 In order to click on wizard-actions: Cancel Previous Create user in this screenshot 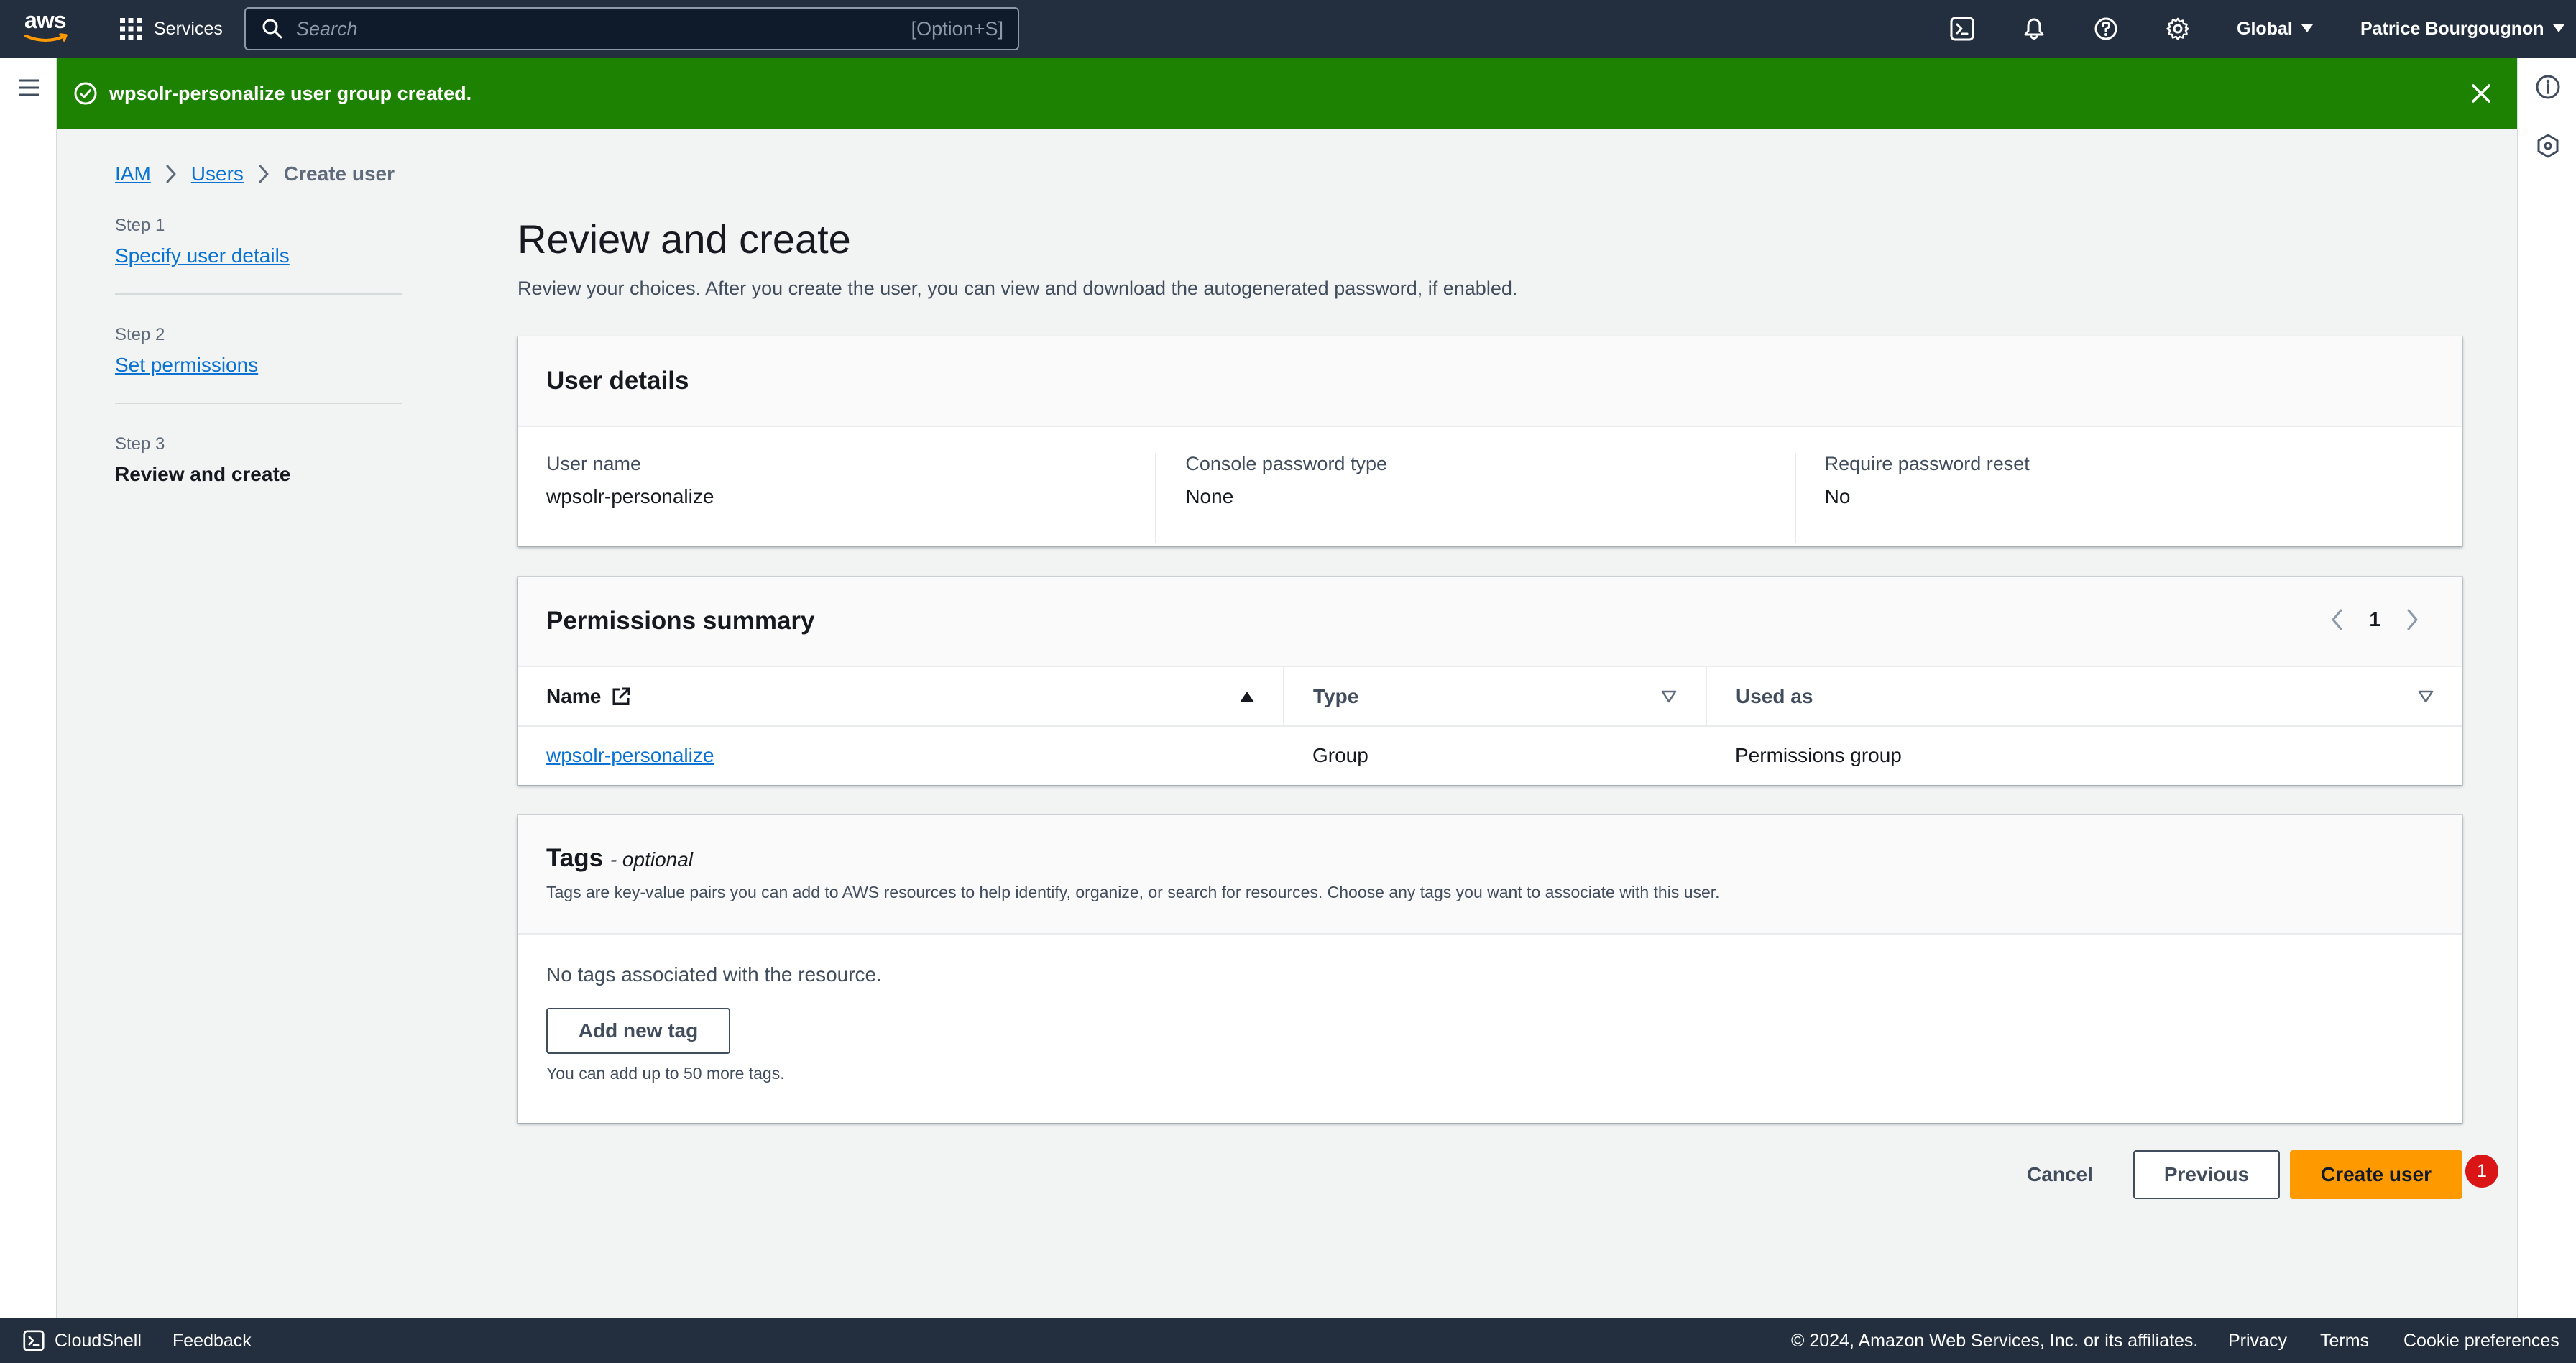, I will do `click(2235, 1175)`.